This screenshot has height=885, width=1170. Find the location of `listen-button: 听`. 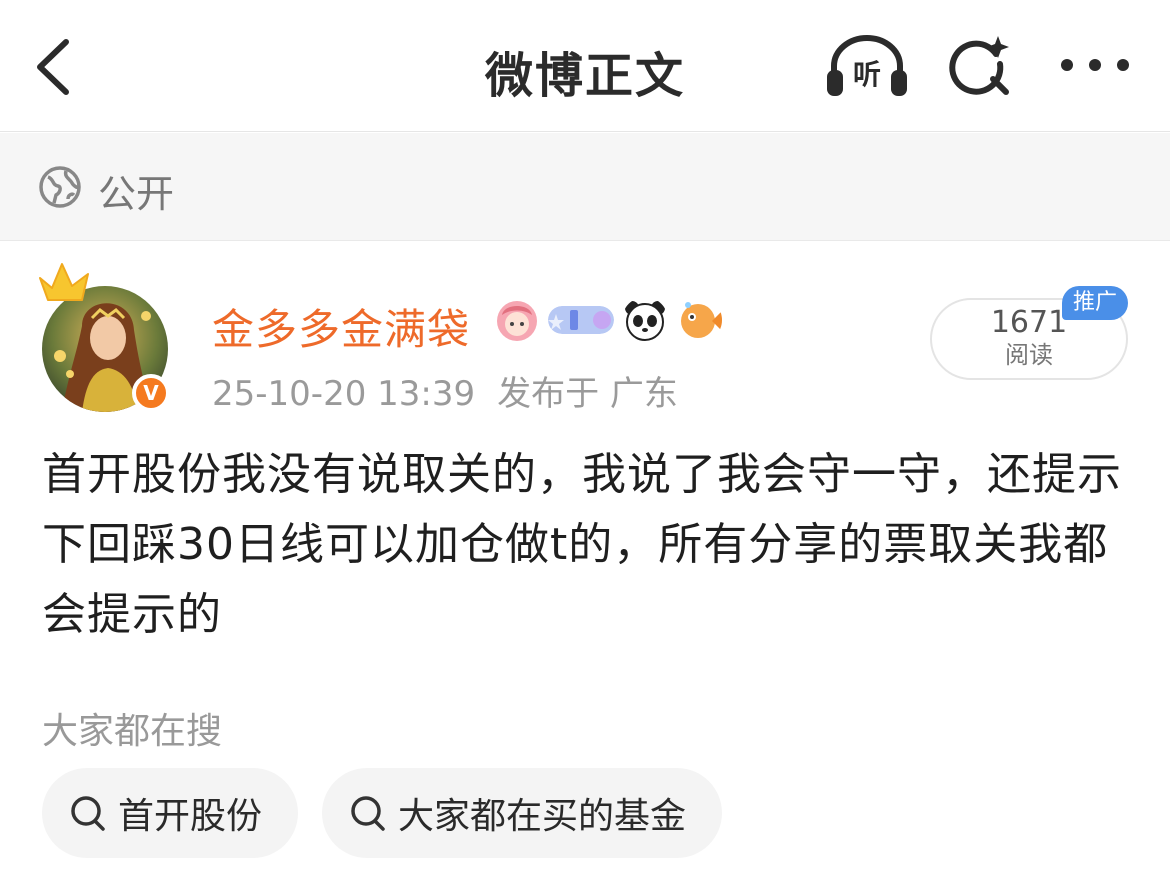

listen-button: 听 is located at coordinates (867, 66).